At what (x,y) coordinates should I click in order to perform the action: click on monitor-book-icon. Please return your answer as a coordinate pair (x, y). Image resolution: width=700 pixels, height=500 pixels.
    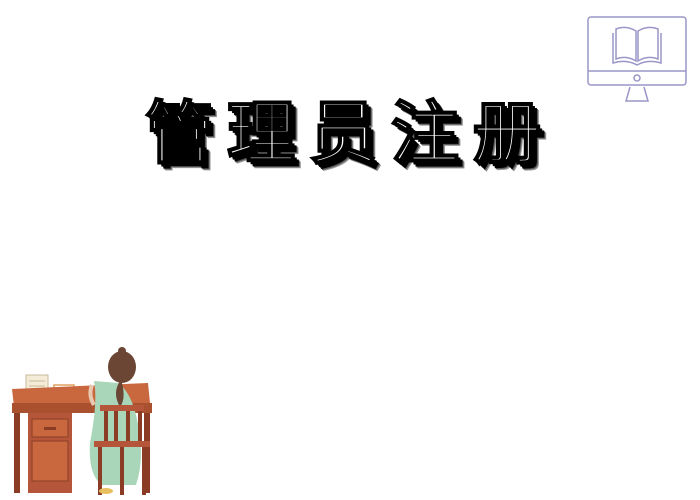
    Looking at the image, I should click on (637, 59).